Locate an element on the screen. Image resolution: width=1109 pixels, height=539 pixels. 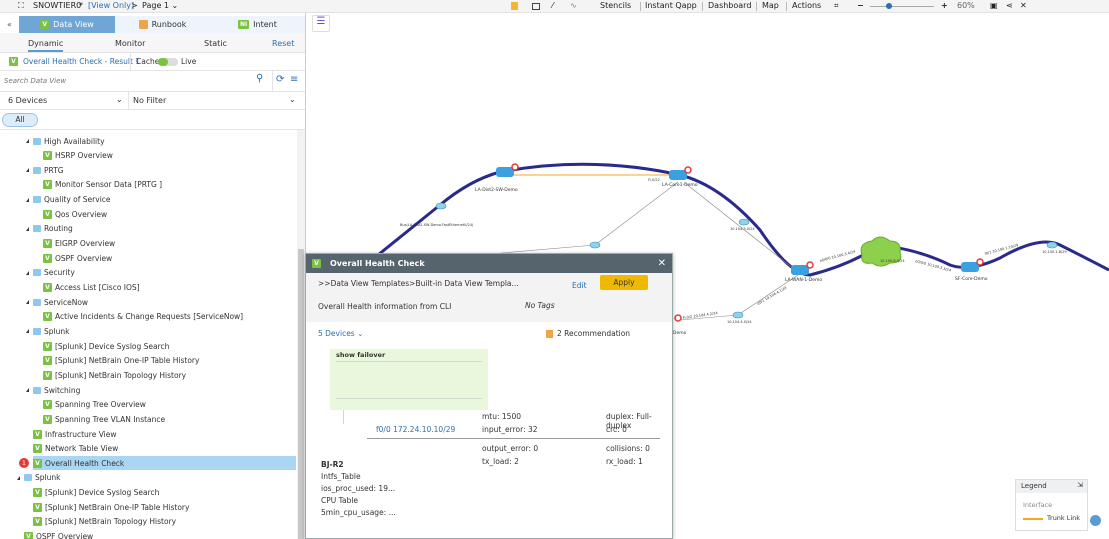
link is located at coordinates (636, 213).